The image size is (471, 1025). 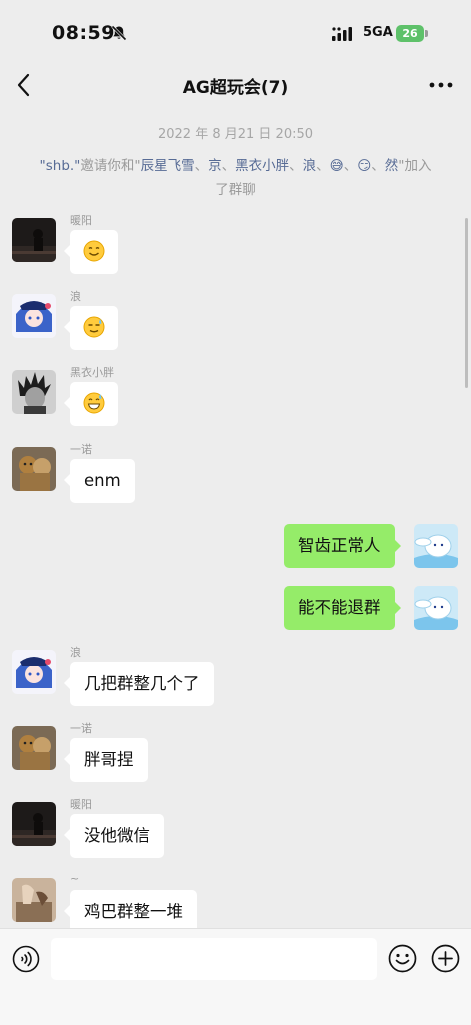 What do you see at coordinates (92, 372) in the screenshot?
I see `sender-name: 黑衣小胖` at bounding box center [92, 372].